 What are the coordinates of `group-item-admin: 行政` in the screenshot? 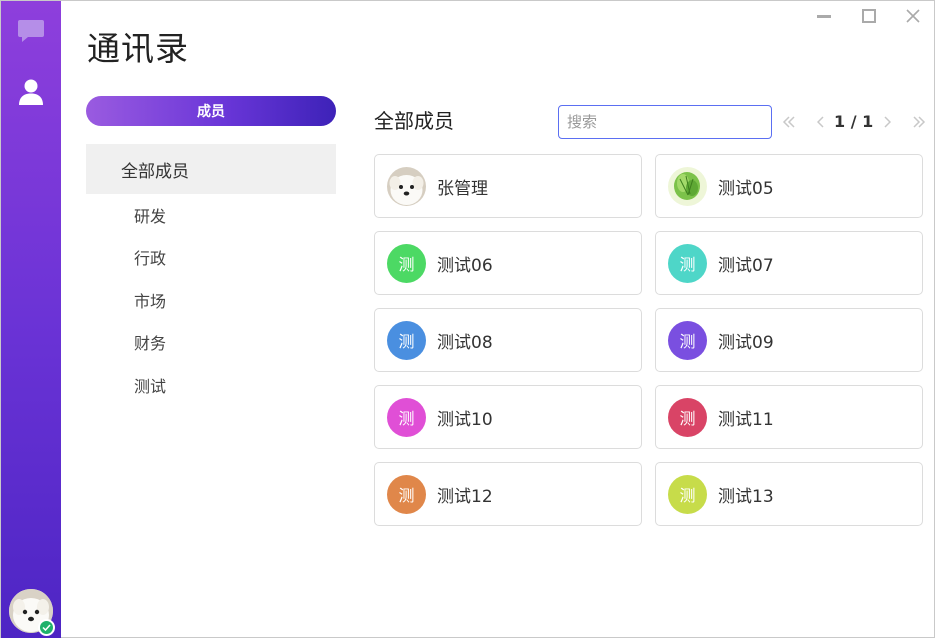 It's located at (150, 259).